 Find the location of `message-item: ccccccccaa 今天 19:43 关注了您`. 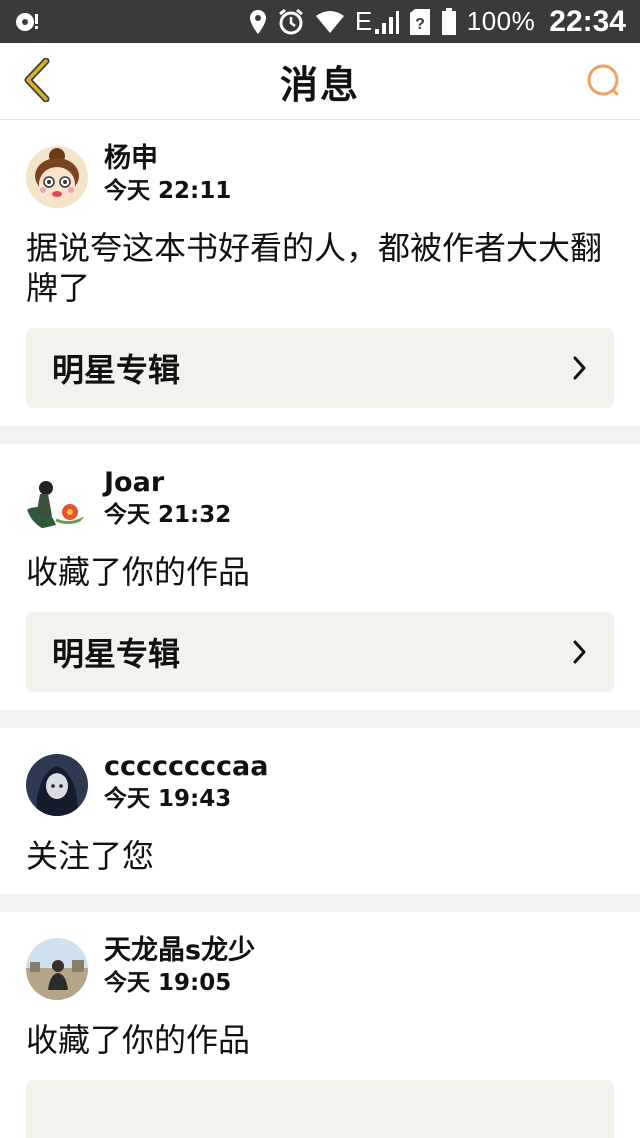

message-item: ccccccccaa 今天 19:43 关注了您 is located at coordinates (320, 811).